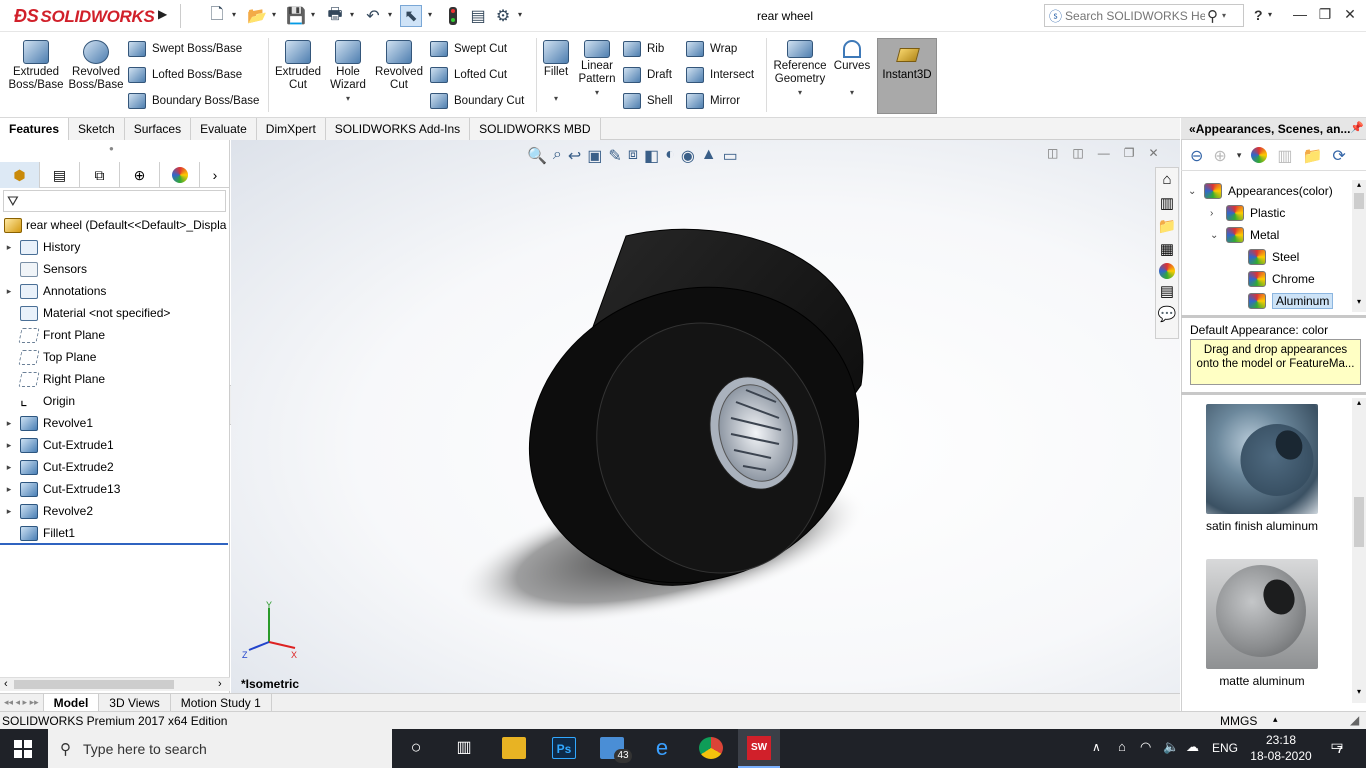 The height and width of the screenshot is (768, 1366). What do you see at coordinates (1259, 155) in the screenshot?
I see `appearances-home-icon` at bounding box center [1259, 155].